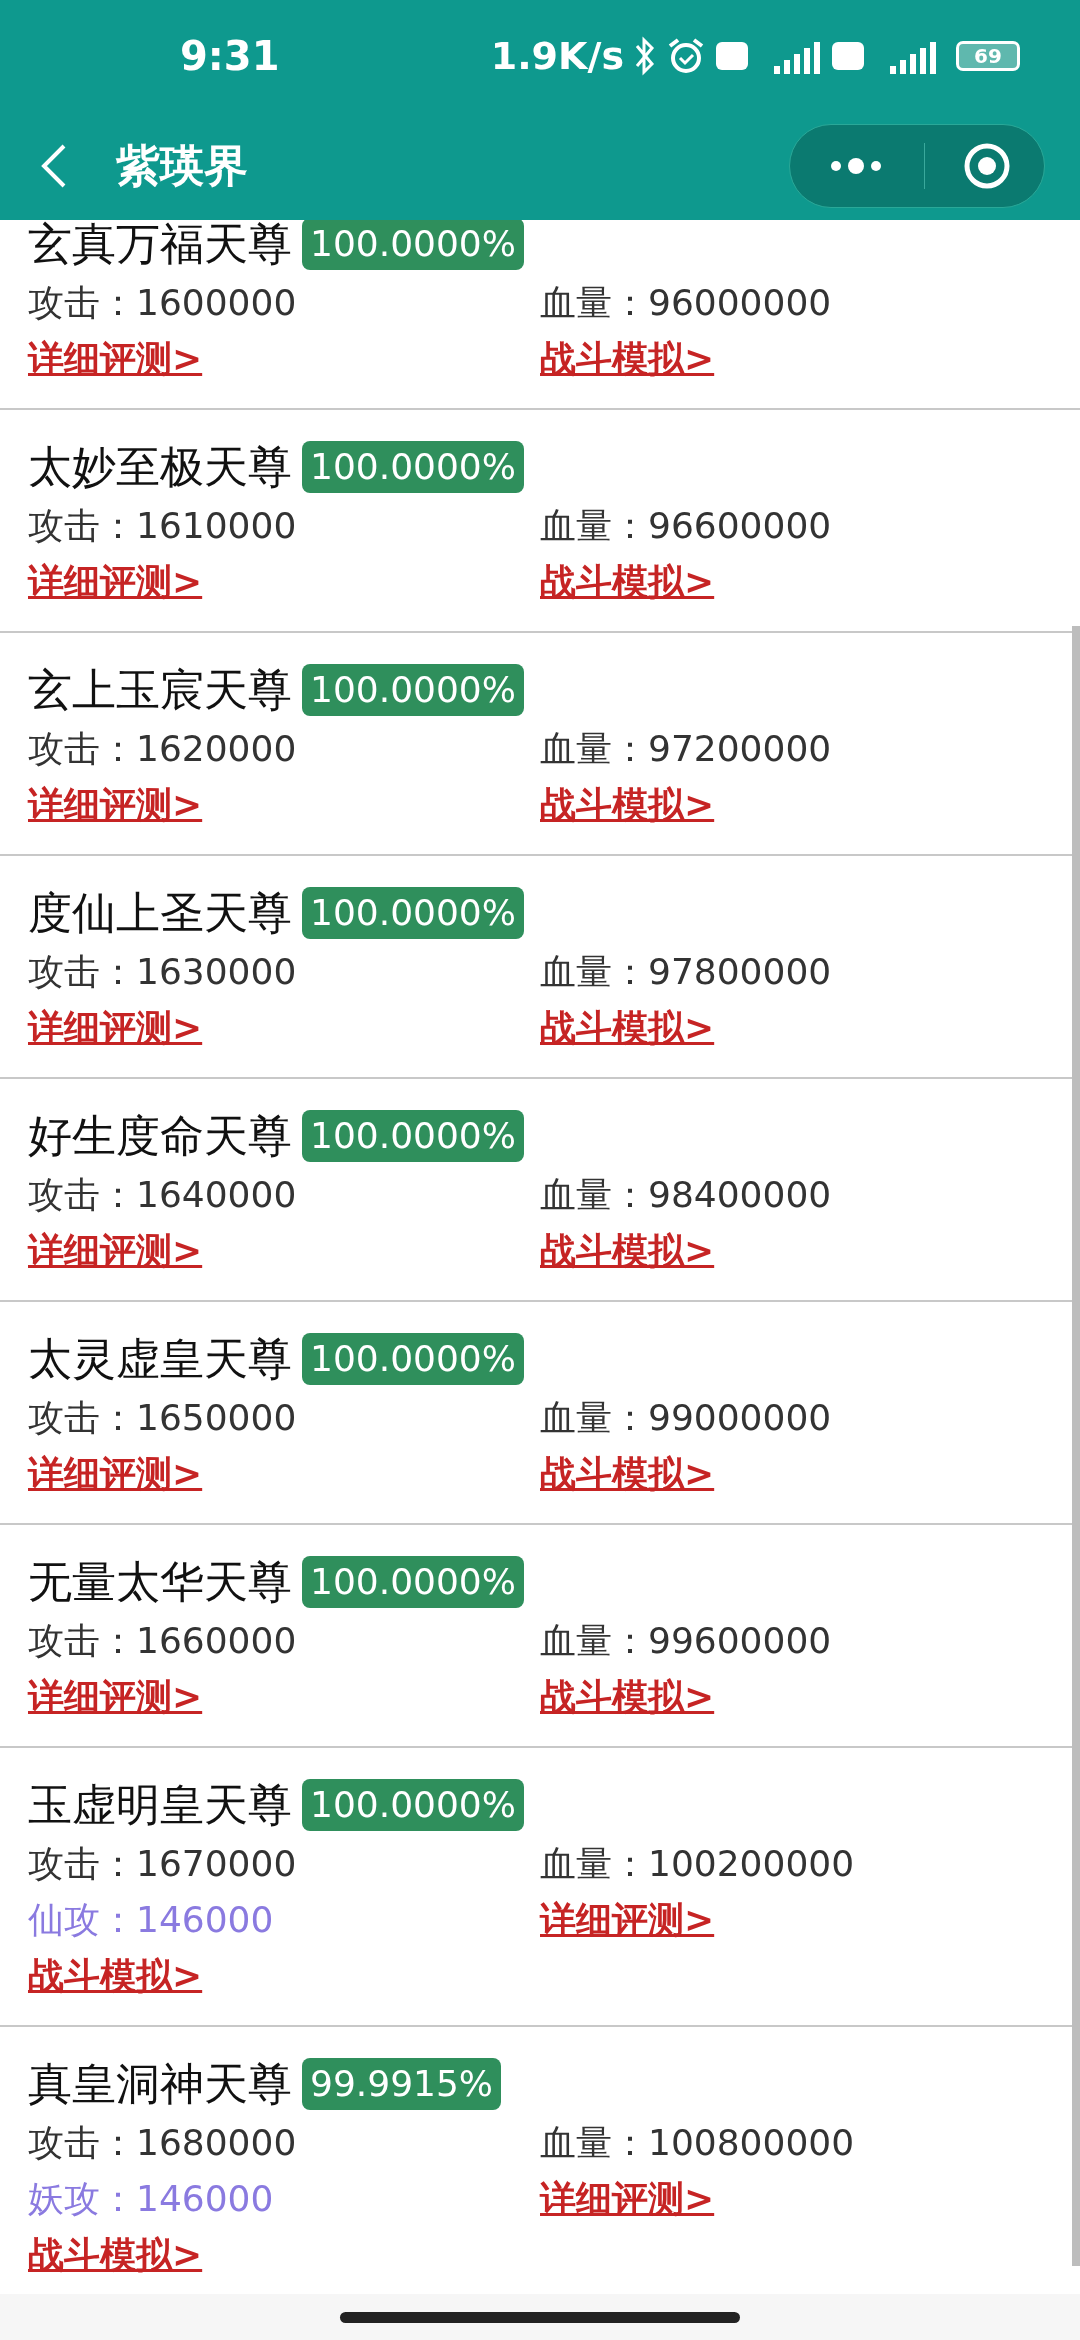 The image size is (1080, 2340). What do you see at coordinates (988, 56) in the screenshot?
I see `battery-level: 69` at bounding box center [988, 56].